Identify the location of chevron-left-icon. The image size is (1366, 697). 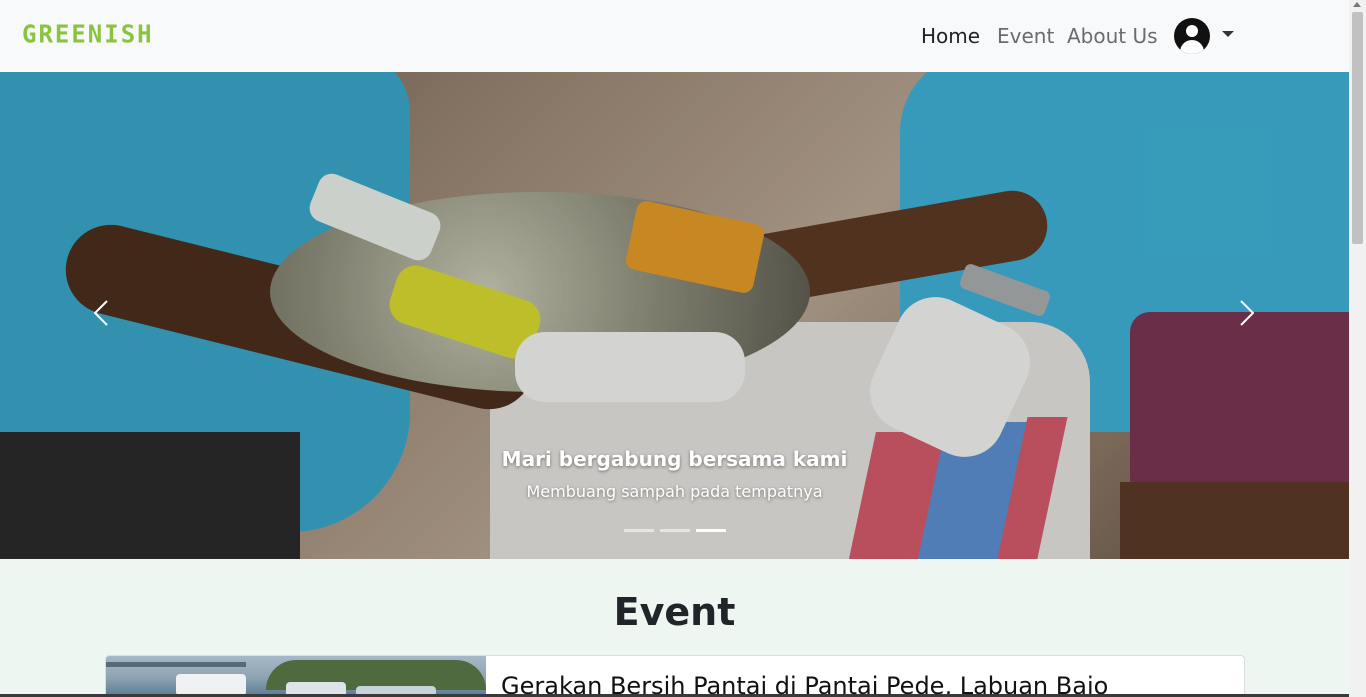
(101, 313).